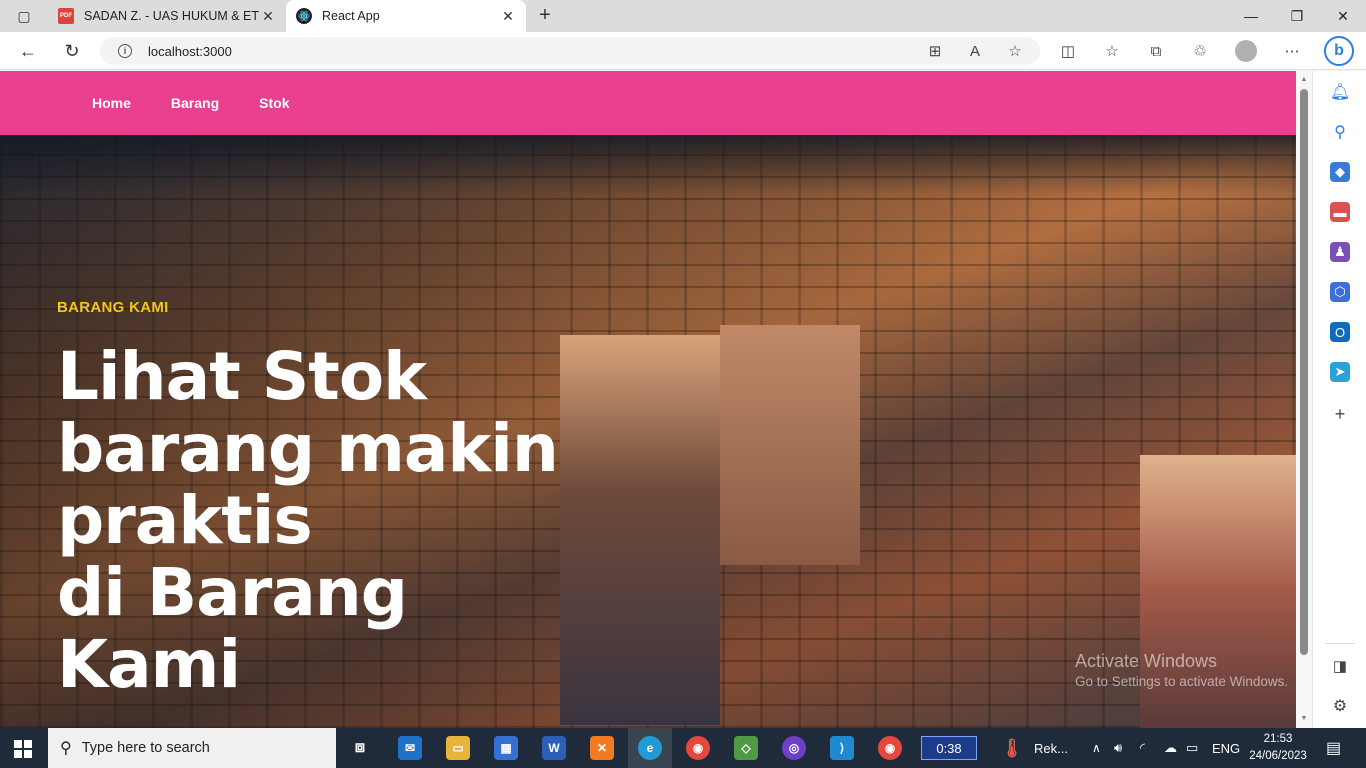 This screenshot has height=768, width=1366. What do you see at coordinates (172, 16) in the screenshot?
I see `tab-title: SADAN Z. - UAS HUKUM & ETIKA` at bounding box center [172, 16].